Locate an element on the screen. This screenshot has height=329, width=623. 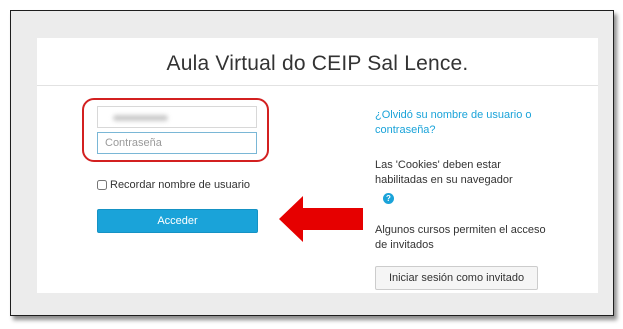
blurred-username is located at coordinates (140, 118).